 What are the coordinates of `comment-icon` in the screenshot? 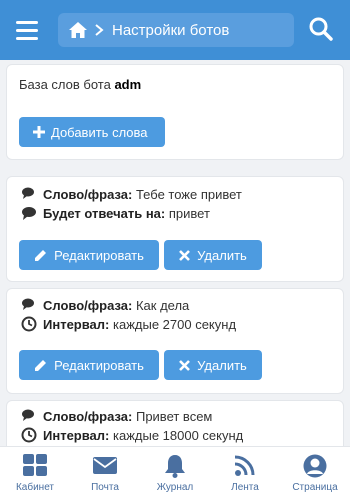 It's located at (29, 213).